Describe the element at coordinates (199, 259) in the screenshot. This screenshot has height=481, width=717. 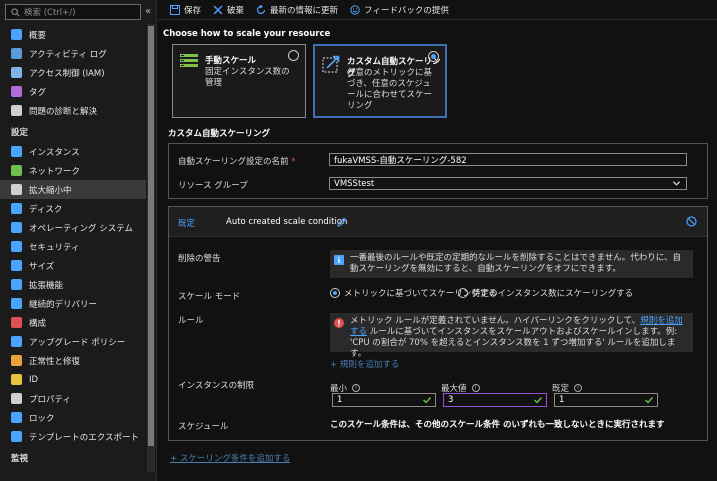
I see `delete-warning-label: 削除の警告` at that location.